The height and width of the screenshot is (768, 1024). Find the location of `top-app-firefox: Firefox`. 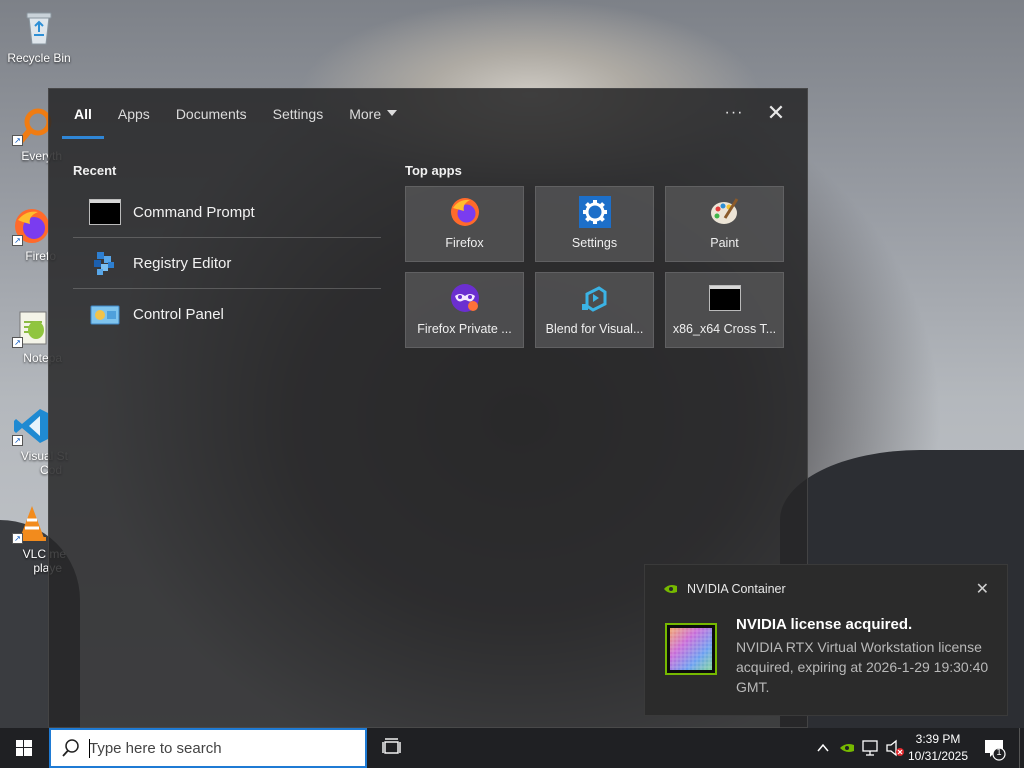

top-app-firefox: Firefox is located at coordinates (464, 224).